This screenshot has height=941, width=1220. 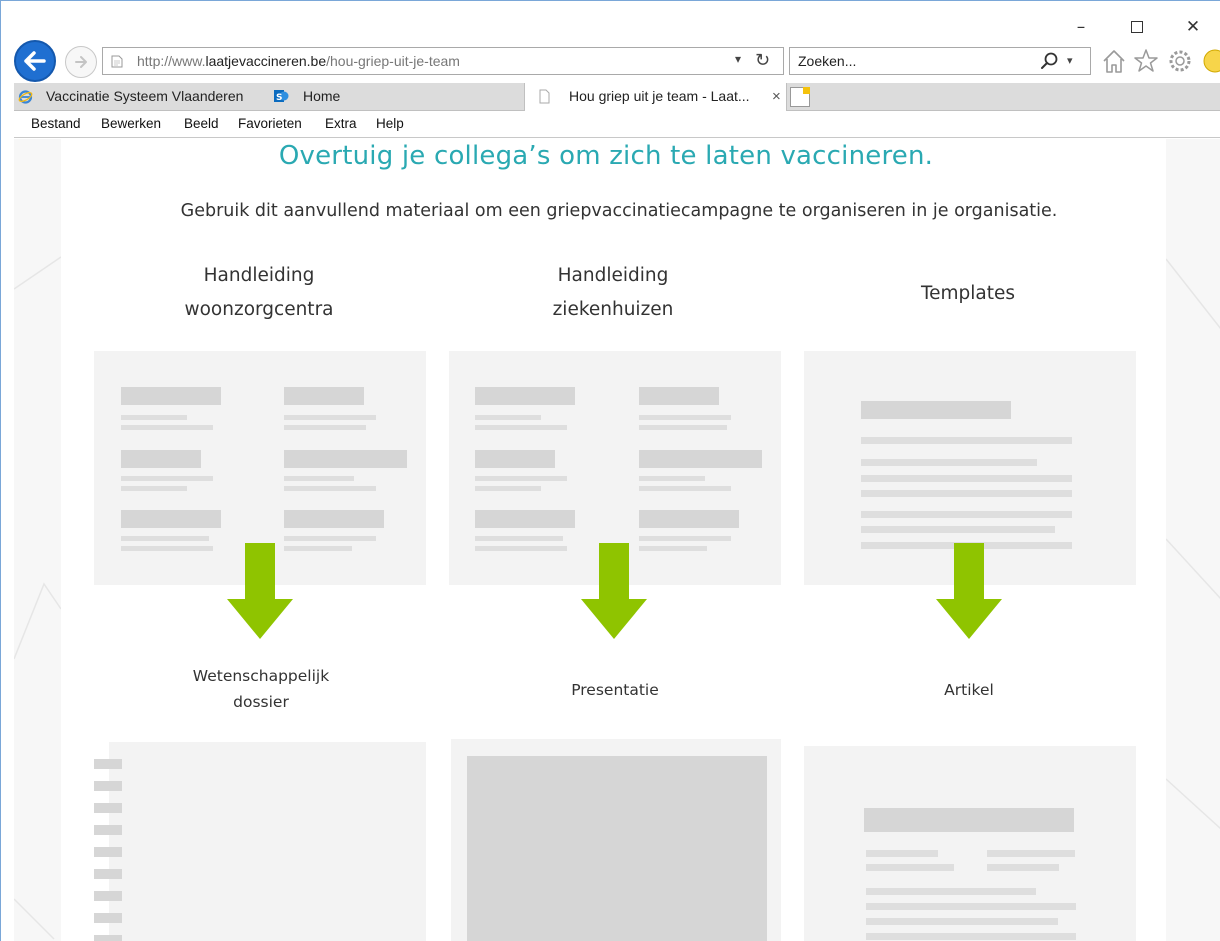 What do you see at coordinates (1070, 60) in the screenshot?
I see `search-dropdown-icon: ▾` at bounding box center [1070, 60].